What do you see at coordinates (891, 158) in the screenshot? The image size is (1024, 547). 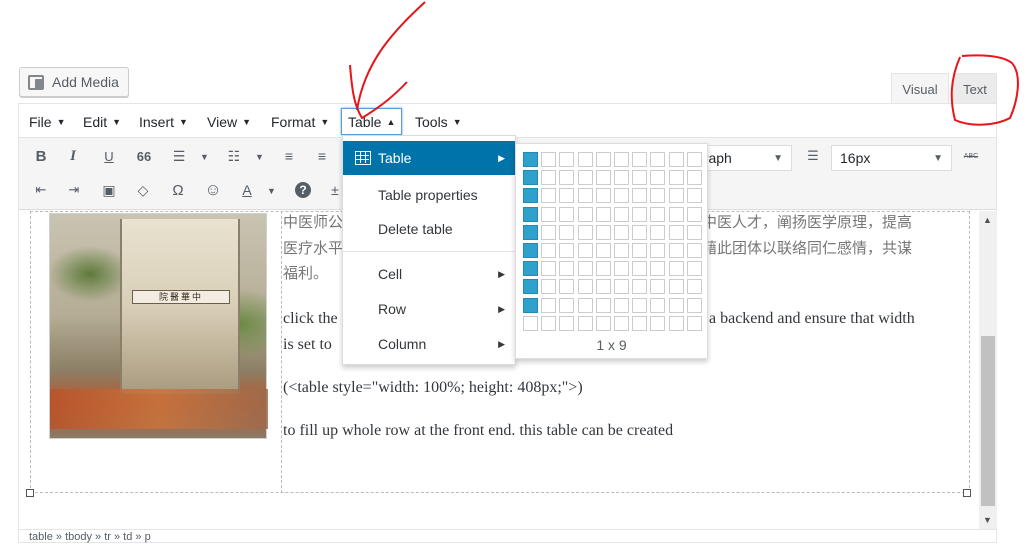 I see `font-size-select: 16px ▼` at bounding box center [891, 158].